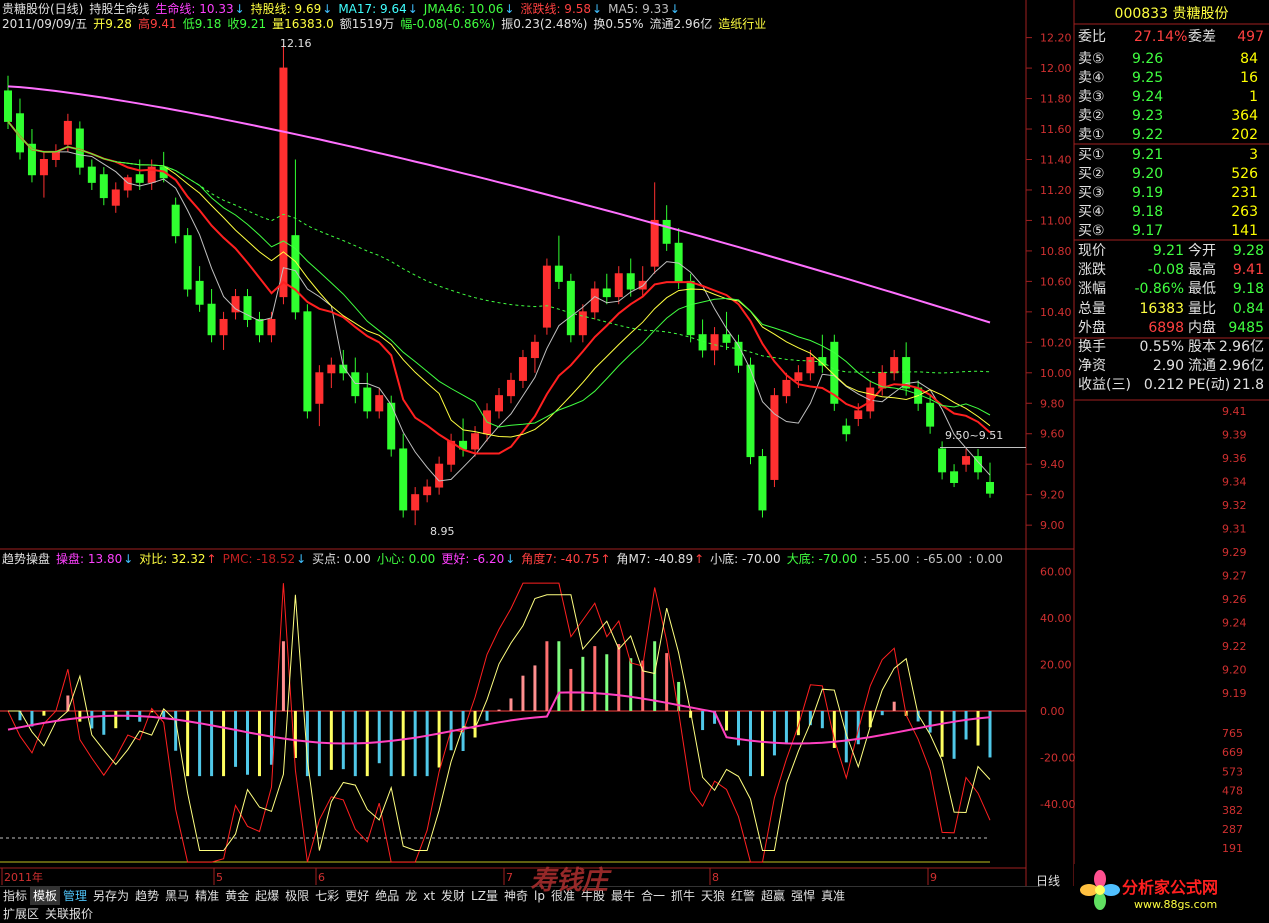  I want to click on mini-vol-axis-tick: 478, so click(1232, 791).